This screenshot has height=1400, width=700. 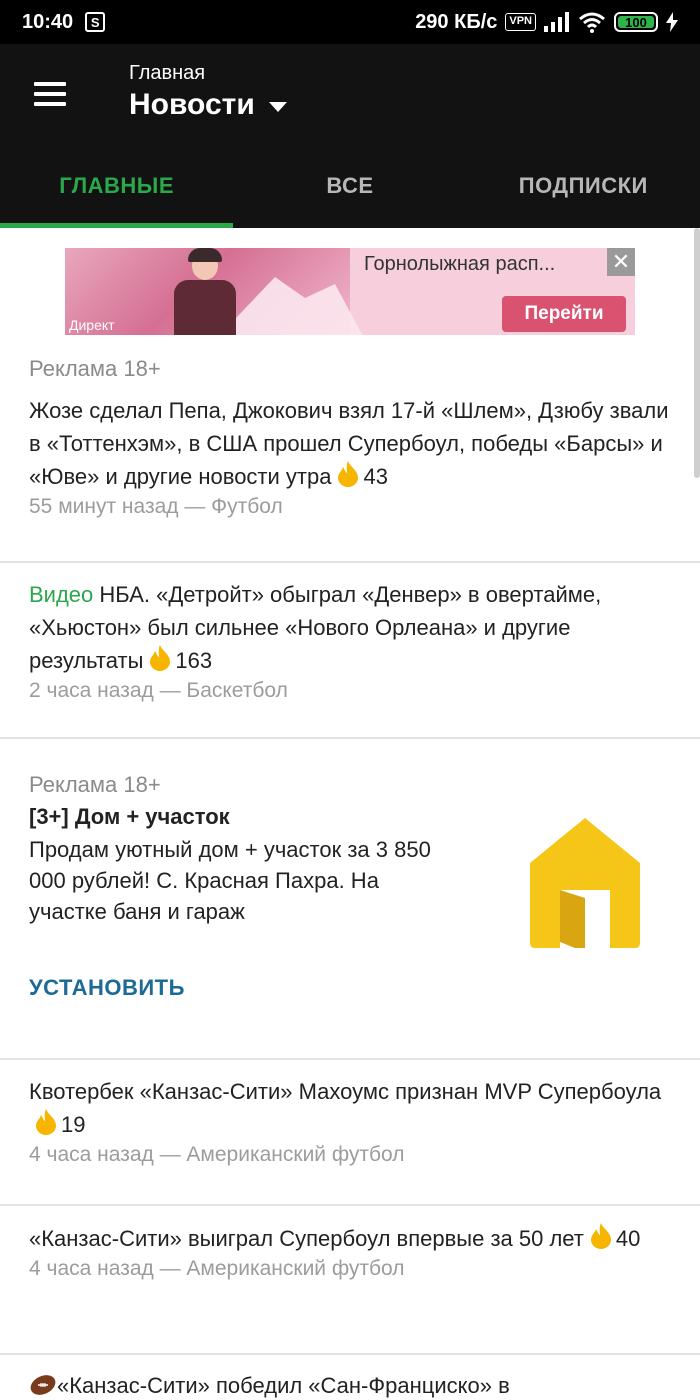 I want to click on header-subtitle: Главная, so click(x=167, y=73).